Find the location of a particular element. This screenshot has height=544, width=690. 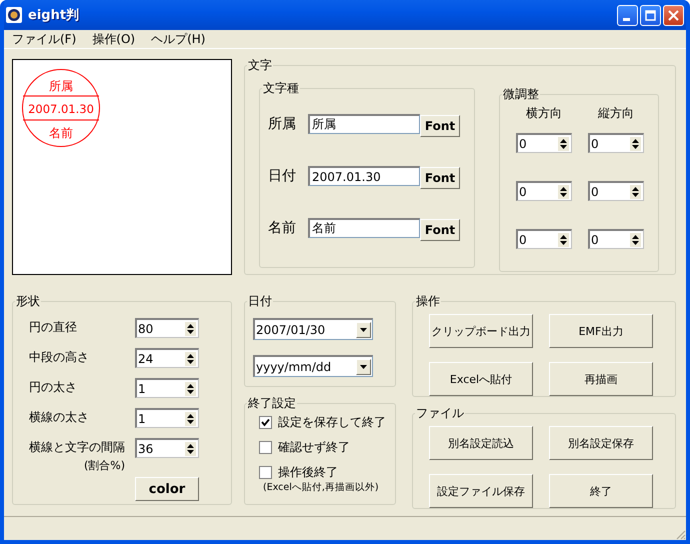

menu-item: ファイル(F) is located at coordinates (44, 39).